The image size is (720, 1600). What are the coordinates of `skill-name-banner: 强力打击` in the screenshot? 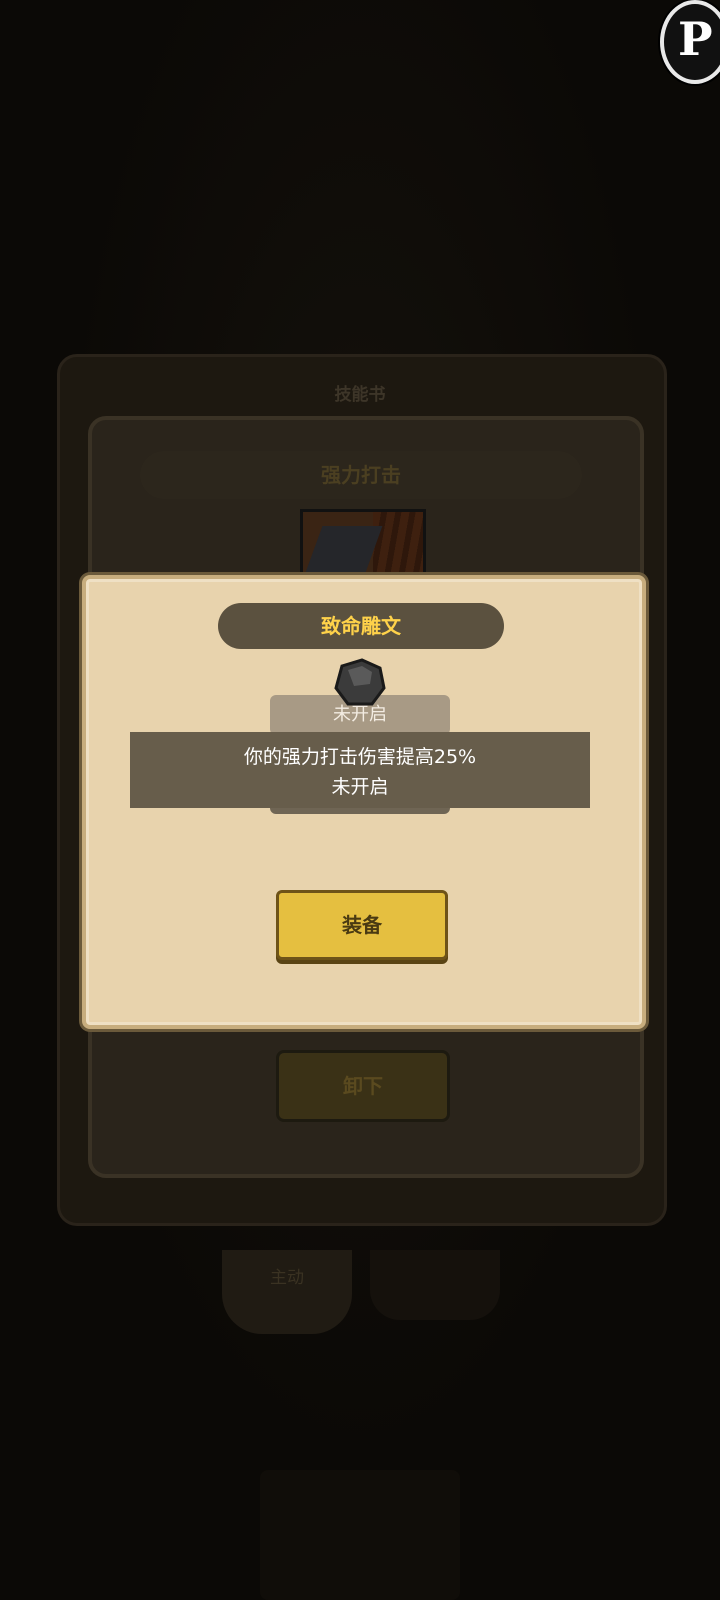 It's located at (361, 475).